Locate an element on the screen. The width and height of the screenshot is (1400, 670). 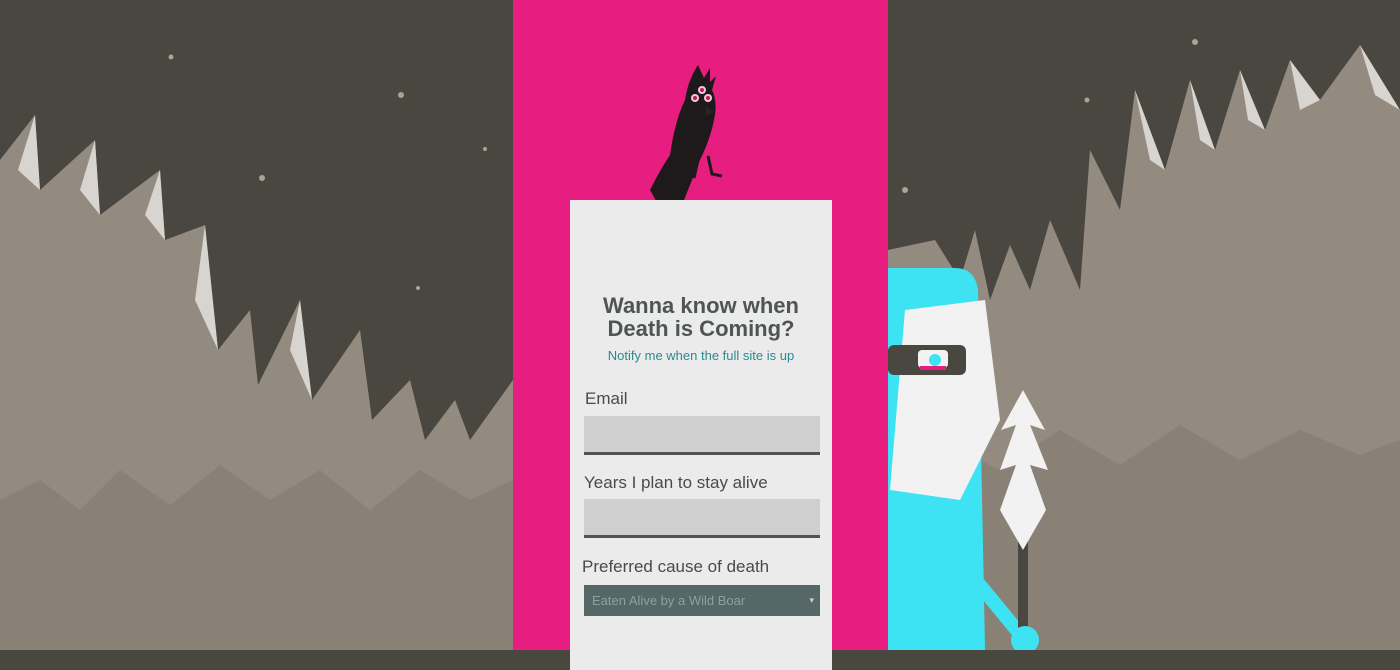
email-label: Email is located at coordinates (606, 398).